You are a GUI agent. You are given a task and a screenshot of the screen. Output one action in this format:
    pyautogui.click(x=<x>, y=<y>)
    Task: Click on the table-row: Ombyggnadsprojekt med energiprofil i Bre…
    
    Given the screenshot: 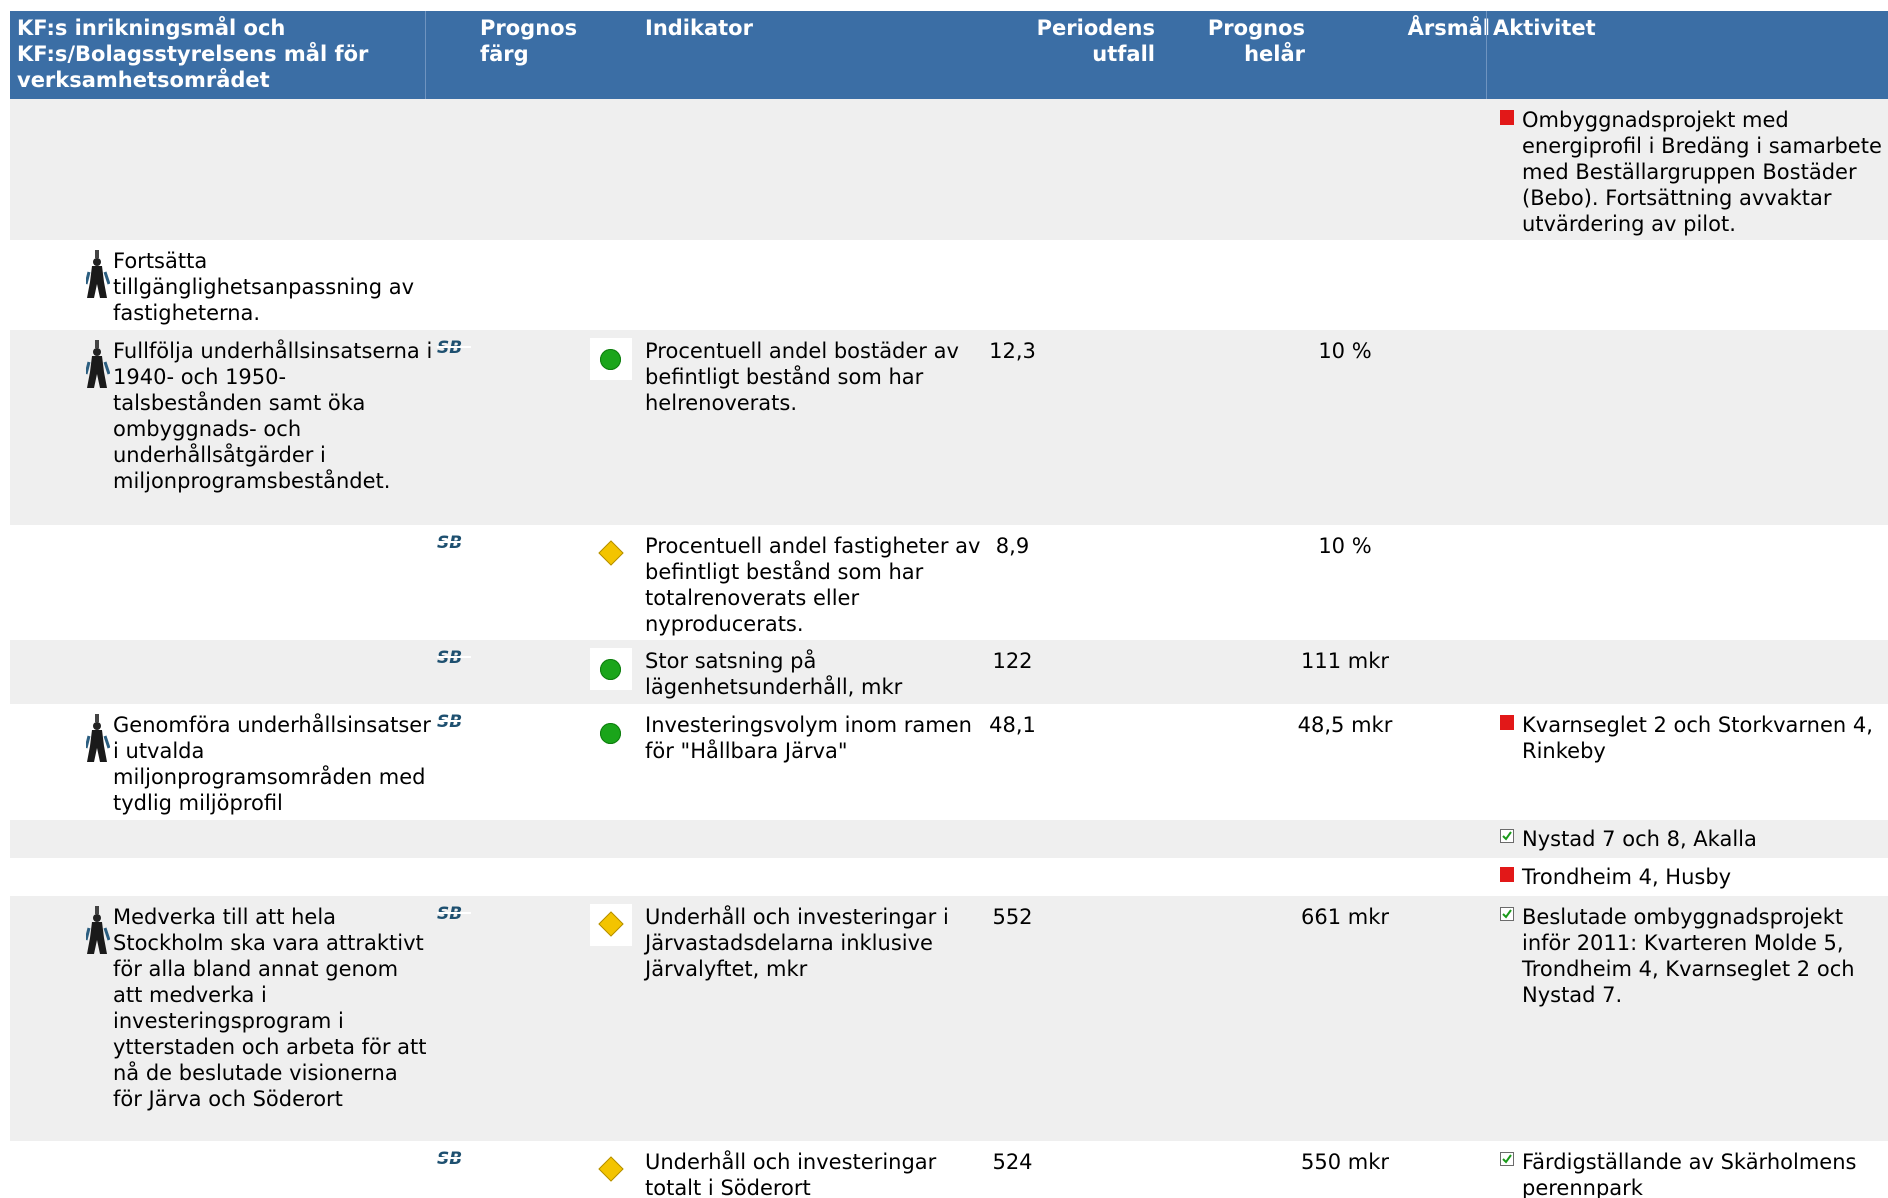 What is the action you would take?
    pyautogui.click(x=949, y=169)
    